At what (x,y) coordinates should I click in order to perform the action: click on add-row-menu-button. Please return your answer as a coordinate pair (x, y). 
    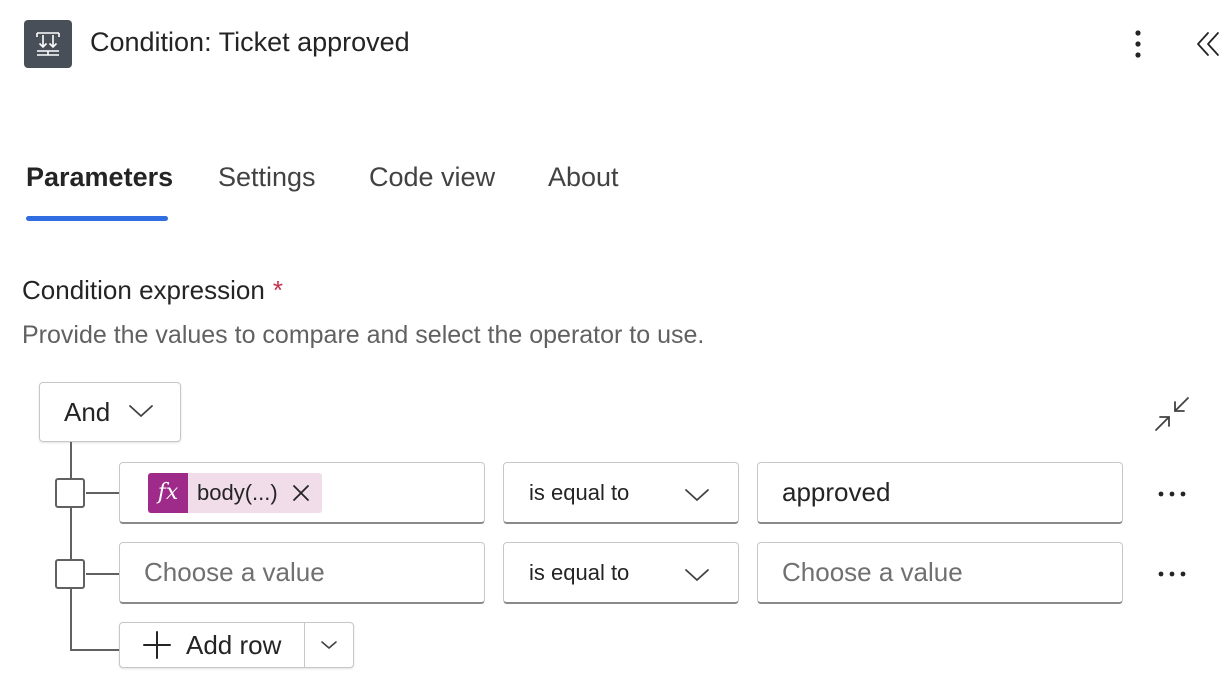
    Looking at the image, I should click on (328, 645).